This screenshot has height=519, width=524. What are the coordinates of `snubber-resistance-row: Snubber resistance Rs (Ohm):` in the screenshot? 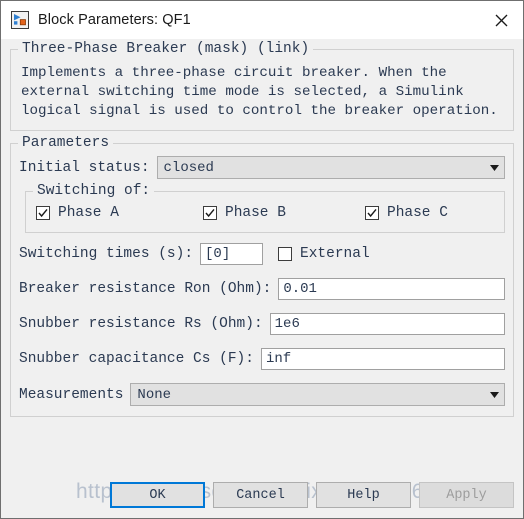 It's located at (262, 324).